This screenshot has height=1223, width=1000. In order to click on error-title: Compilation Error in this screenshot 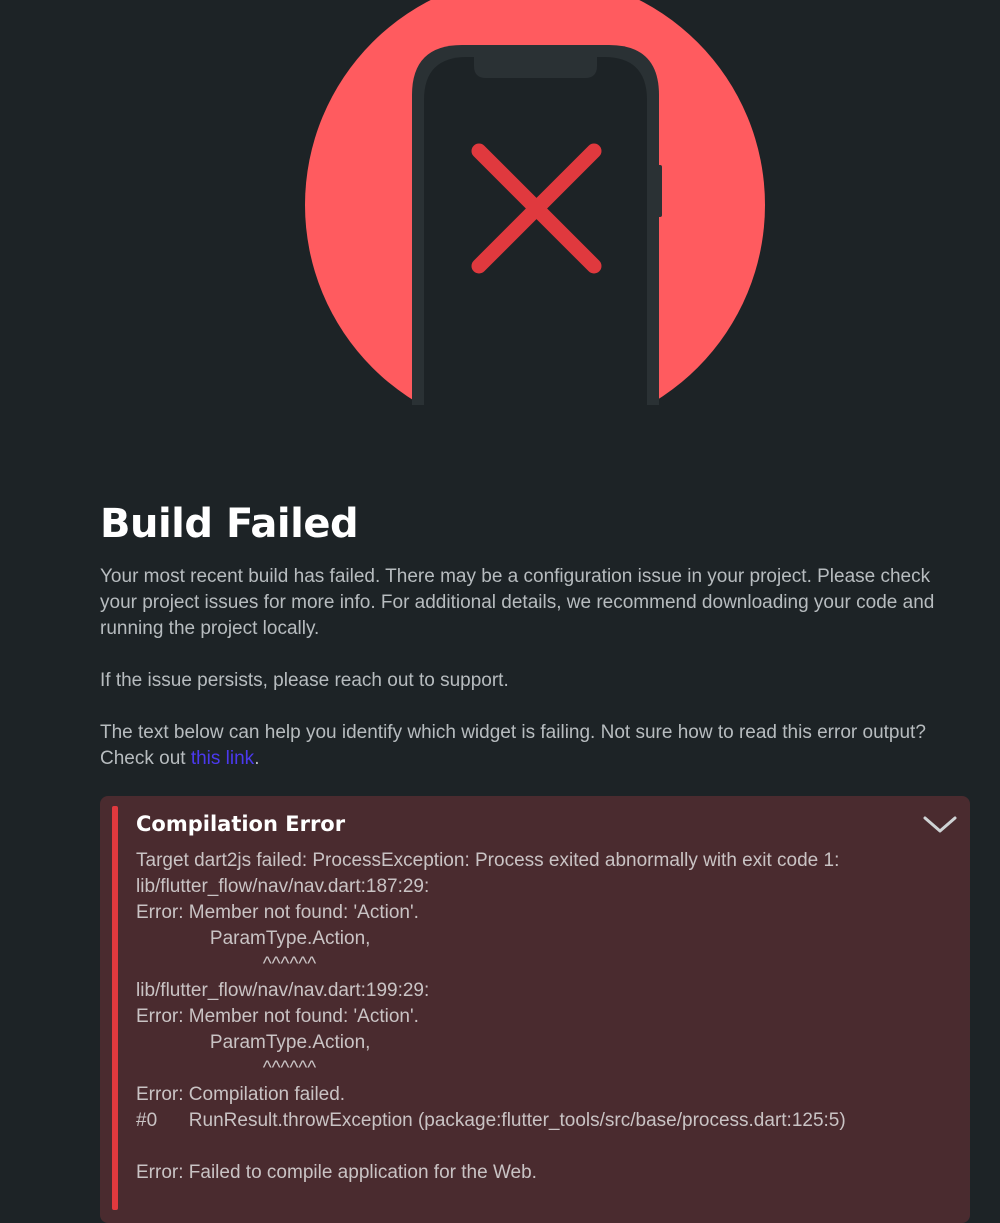, I will do `click(241, 824)`.